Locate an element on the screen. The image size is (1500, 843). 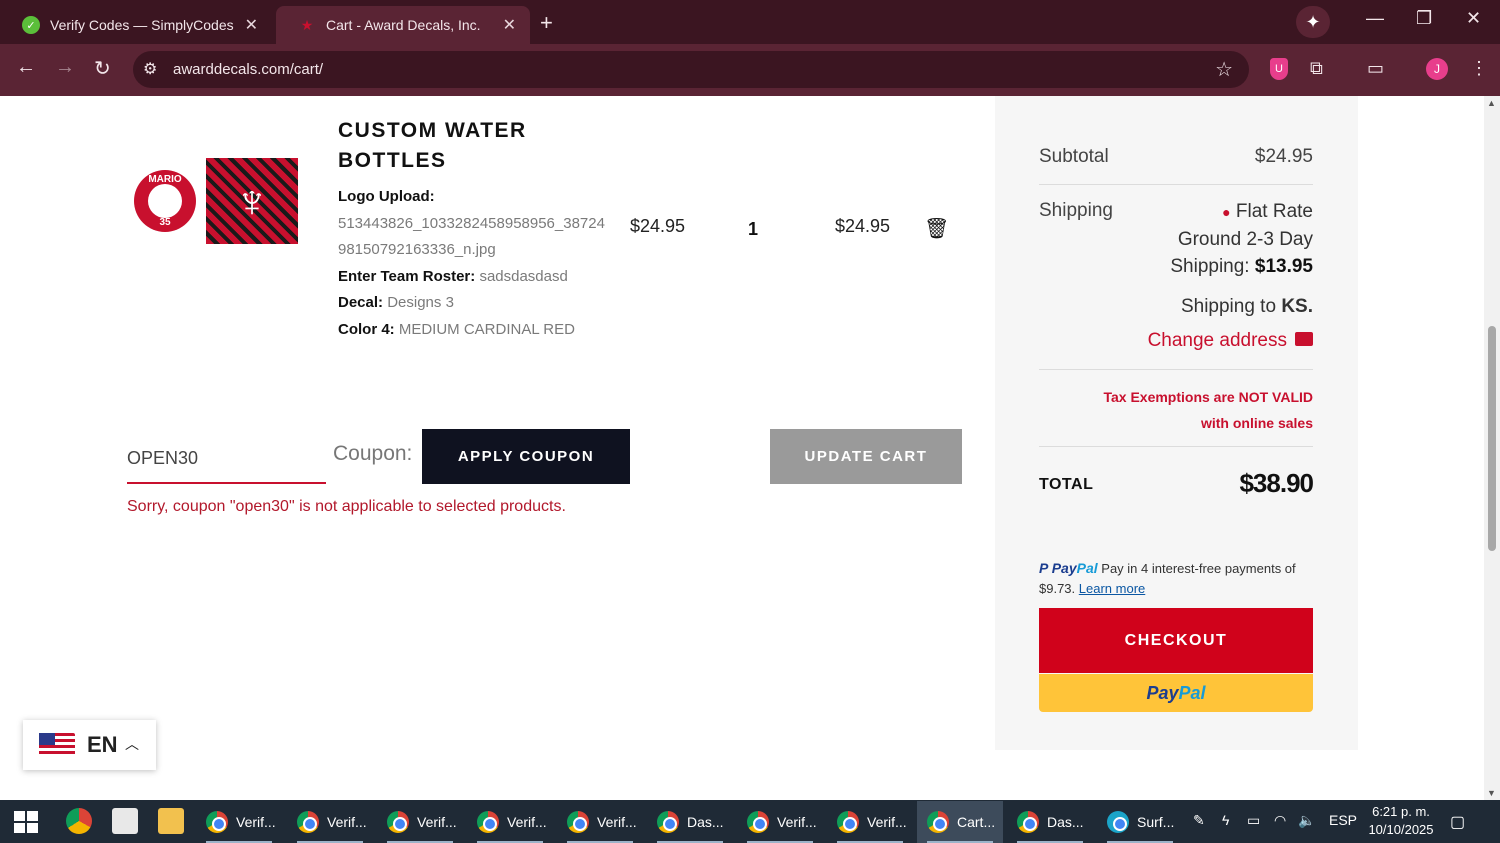
pen-icon: ✎ is located at coordinates (1199, 820).